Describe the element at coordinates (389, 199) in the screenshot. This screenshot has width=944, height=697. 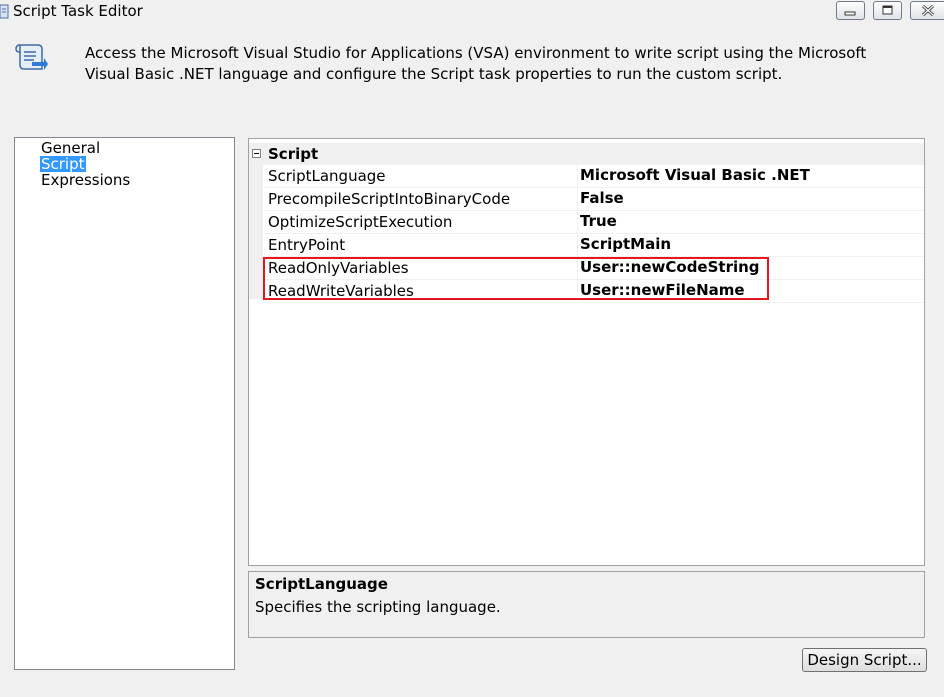
I see `property-name: PrecompileScriptIntoBinaryCode` at that location.